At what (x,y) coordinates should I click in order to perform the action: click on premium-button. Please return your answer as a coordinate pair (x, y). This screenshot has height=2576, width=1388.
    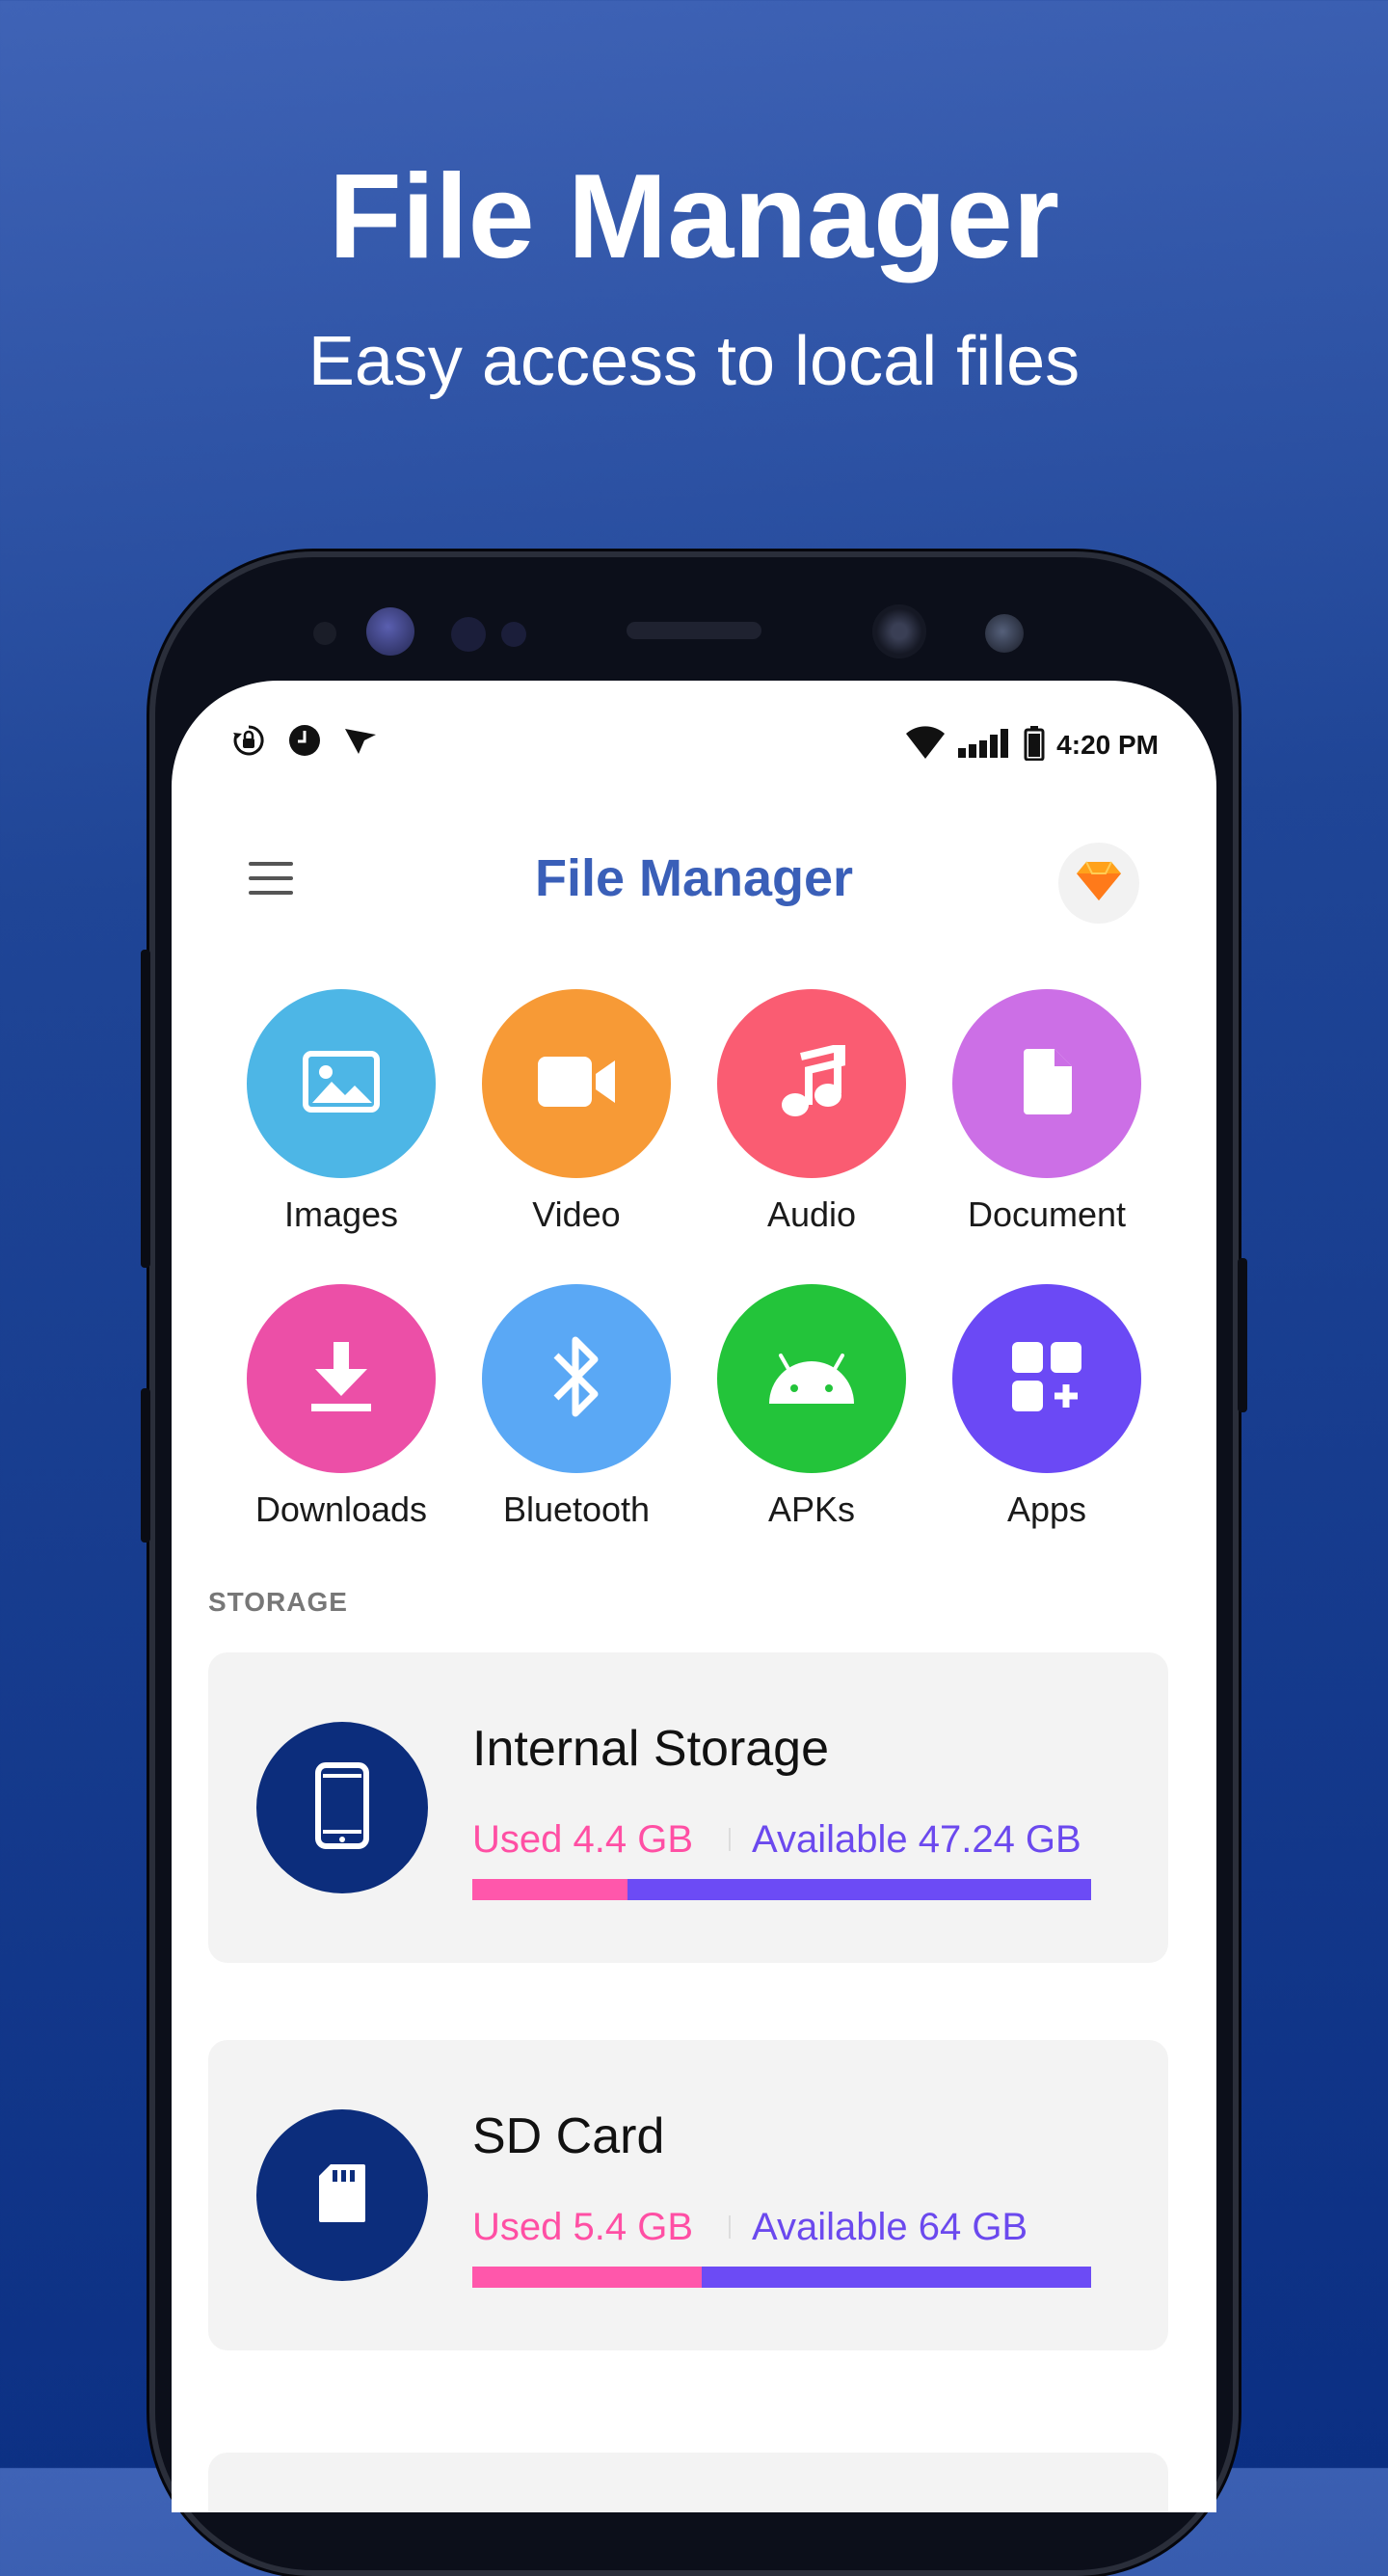
    Looking at the image, I should click on (1098, 884).